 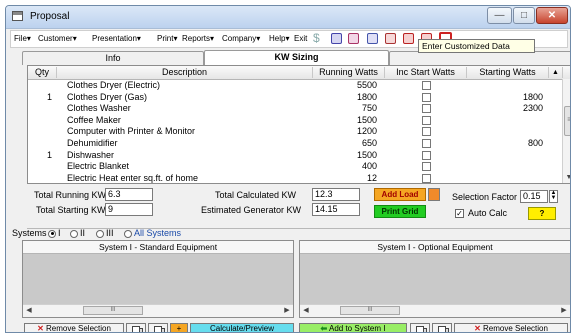 I want to click on system-radio-i: I, so click(x=53, y=233).